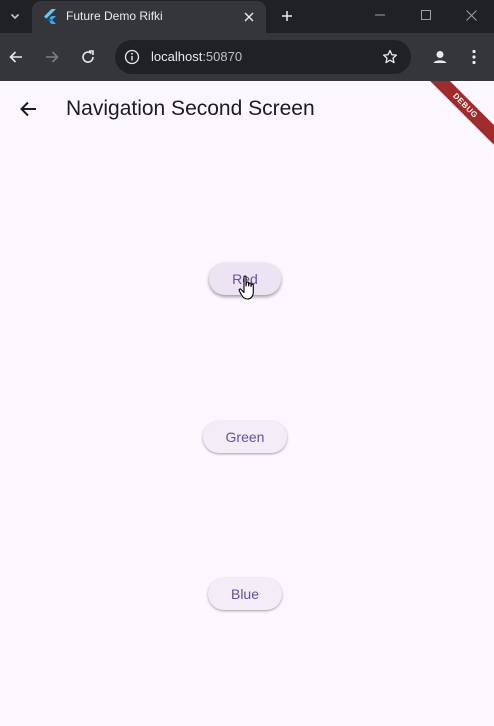 The image size is (494, 726). I want to click on new-tab-button, so click(287, 16).